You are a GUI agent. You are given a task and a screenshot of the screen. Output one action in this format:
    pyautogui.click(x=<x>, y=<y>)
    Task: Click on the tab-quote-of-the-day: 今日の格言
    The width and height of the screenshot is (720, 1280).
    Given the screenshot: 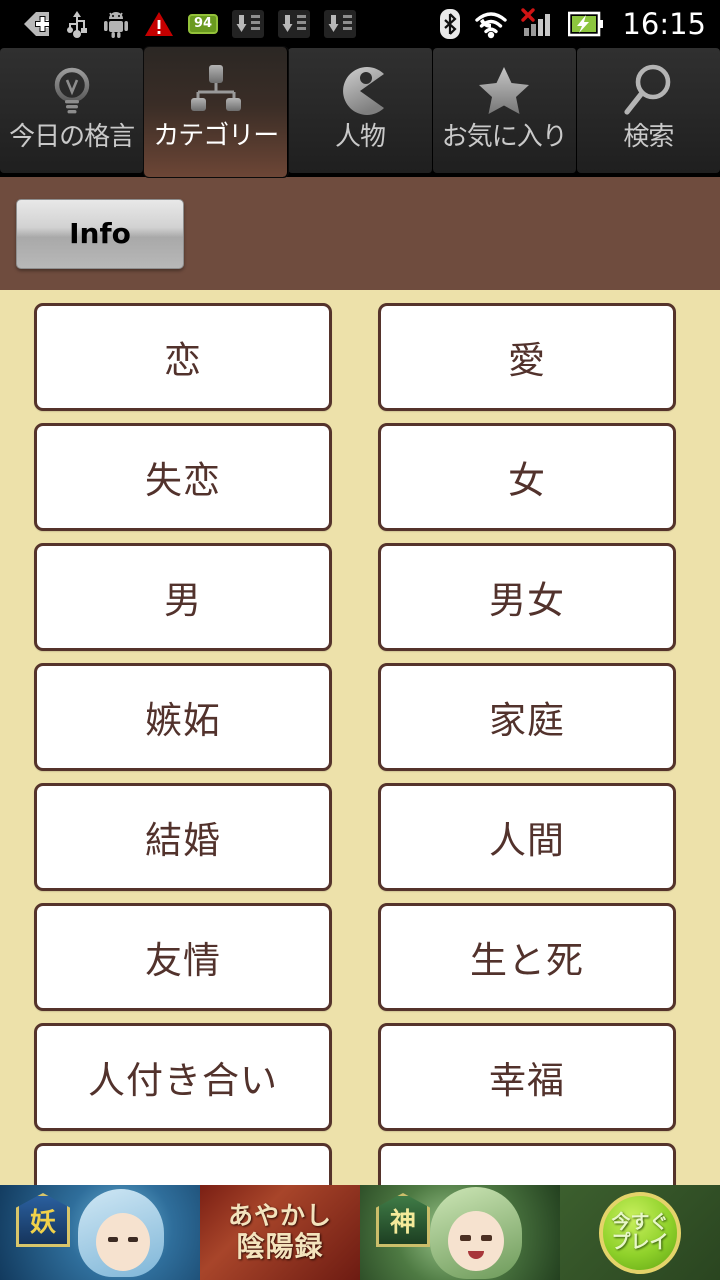 What is the action you would take?
    pyautogui.click(x=72, y=110)
    